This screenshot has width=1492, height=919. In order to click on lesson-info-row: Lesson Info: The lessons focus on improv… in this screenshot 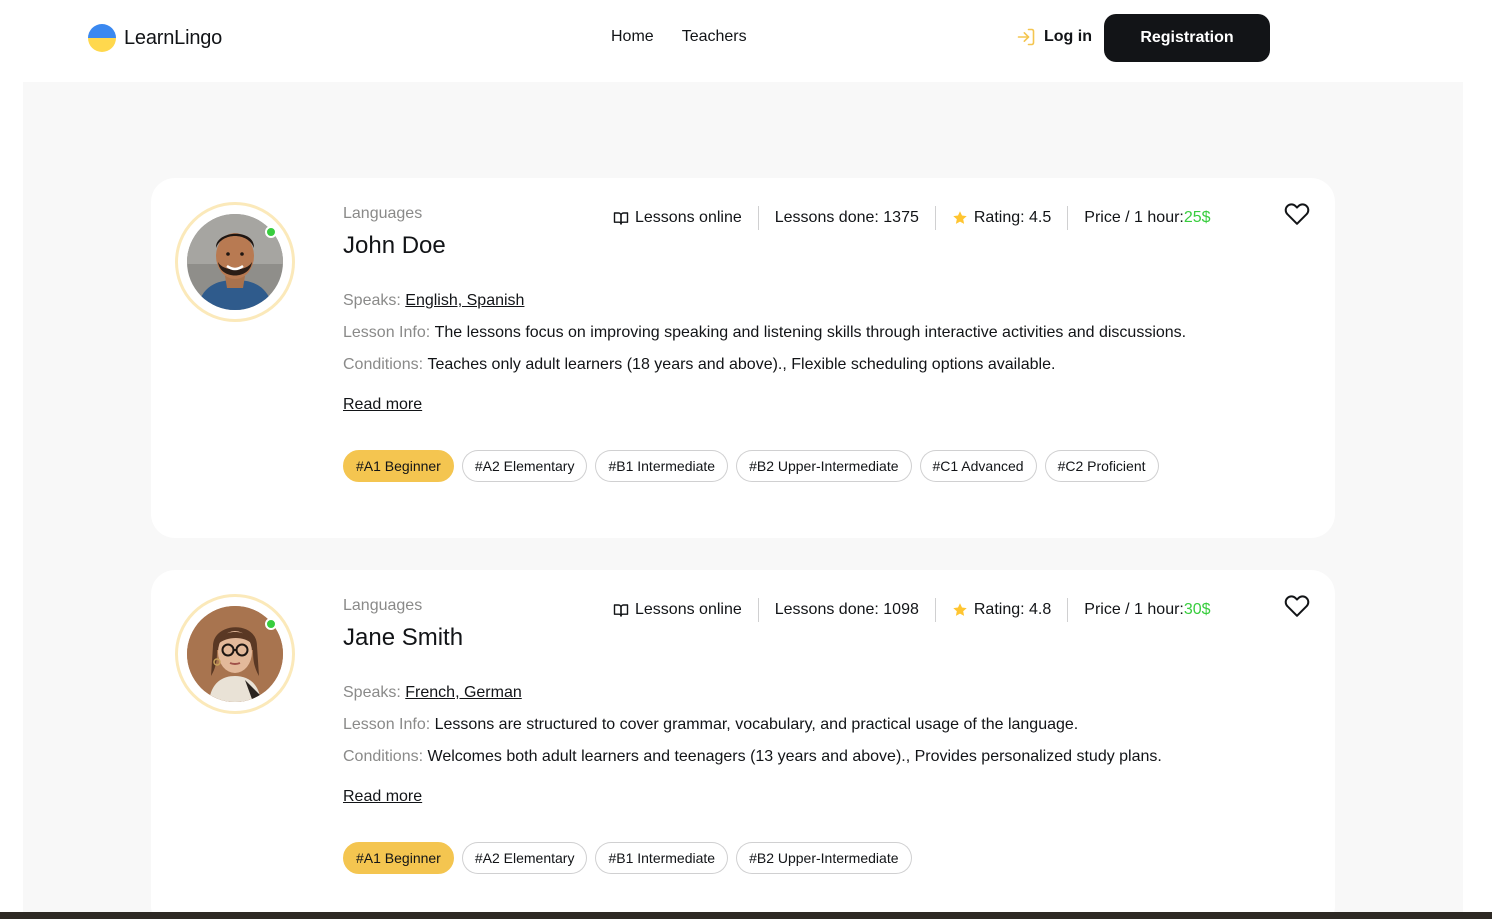, I will do `click(764, 333)`.